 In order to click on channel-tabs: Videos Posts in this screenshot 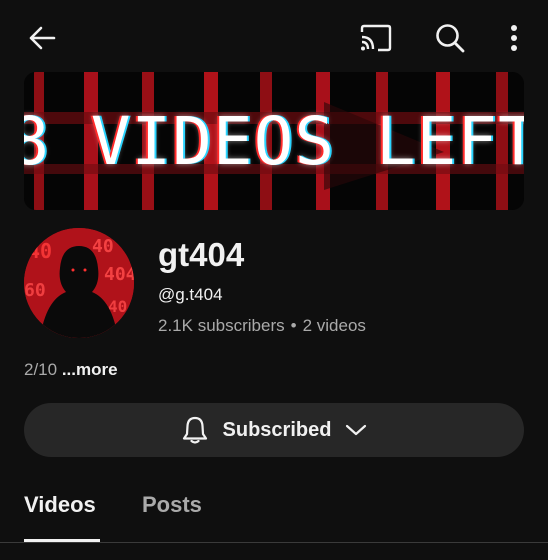, I will do `click(274, 519)`.